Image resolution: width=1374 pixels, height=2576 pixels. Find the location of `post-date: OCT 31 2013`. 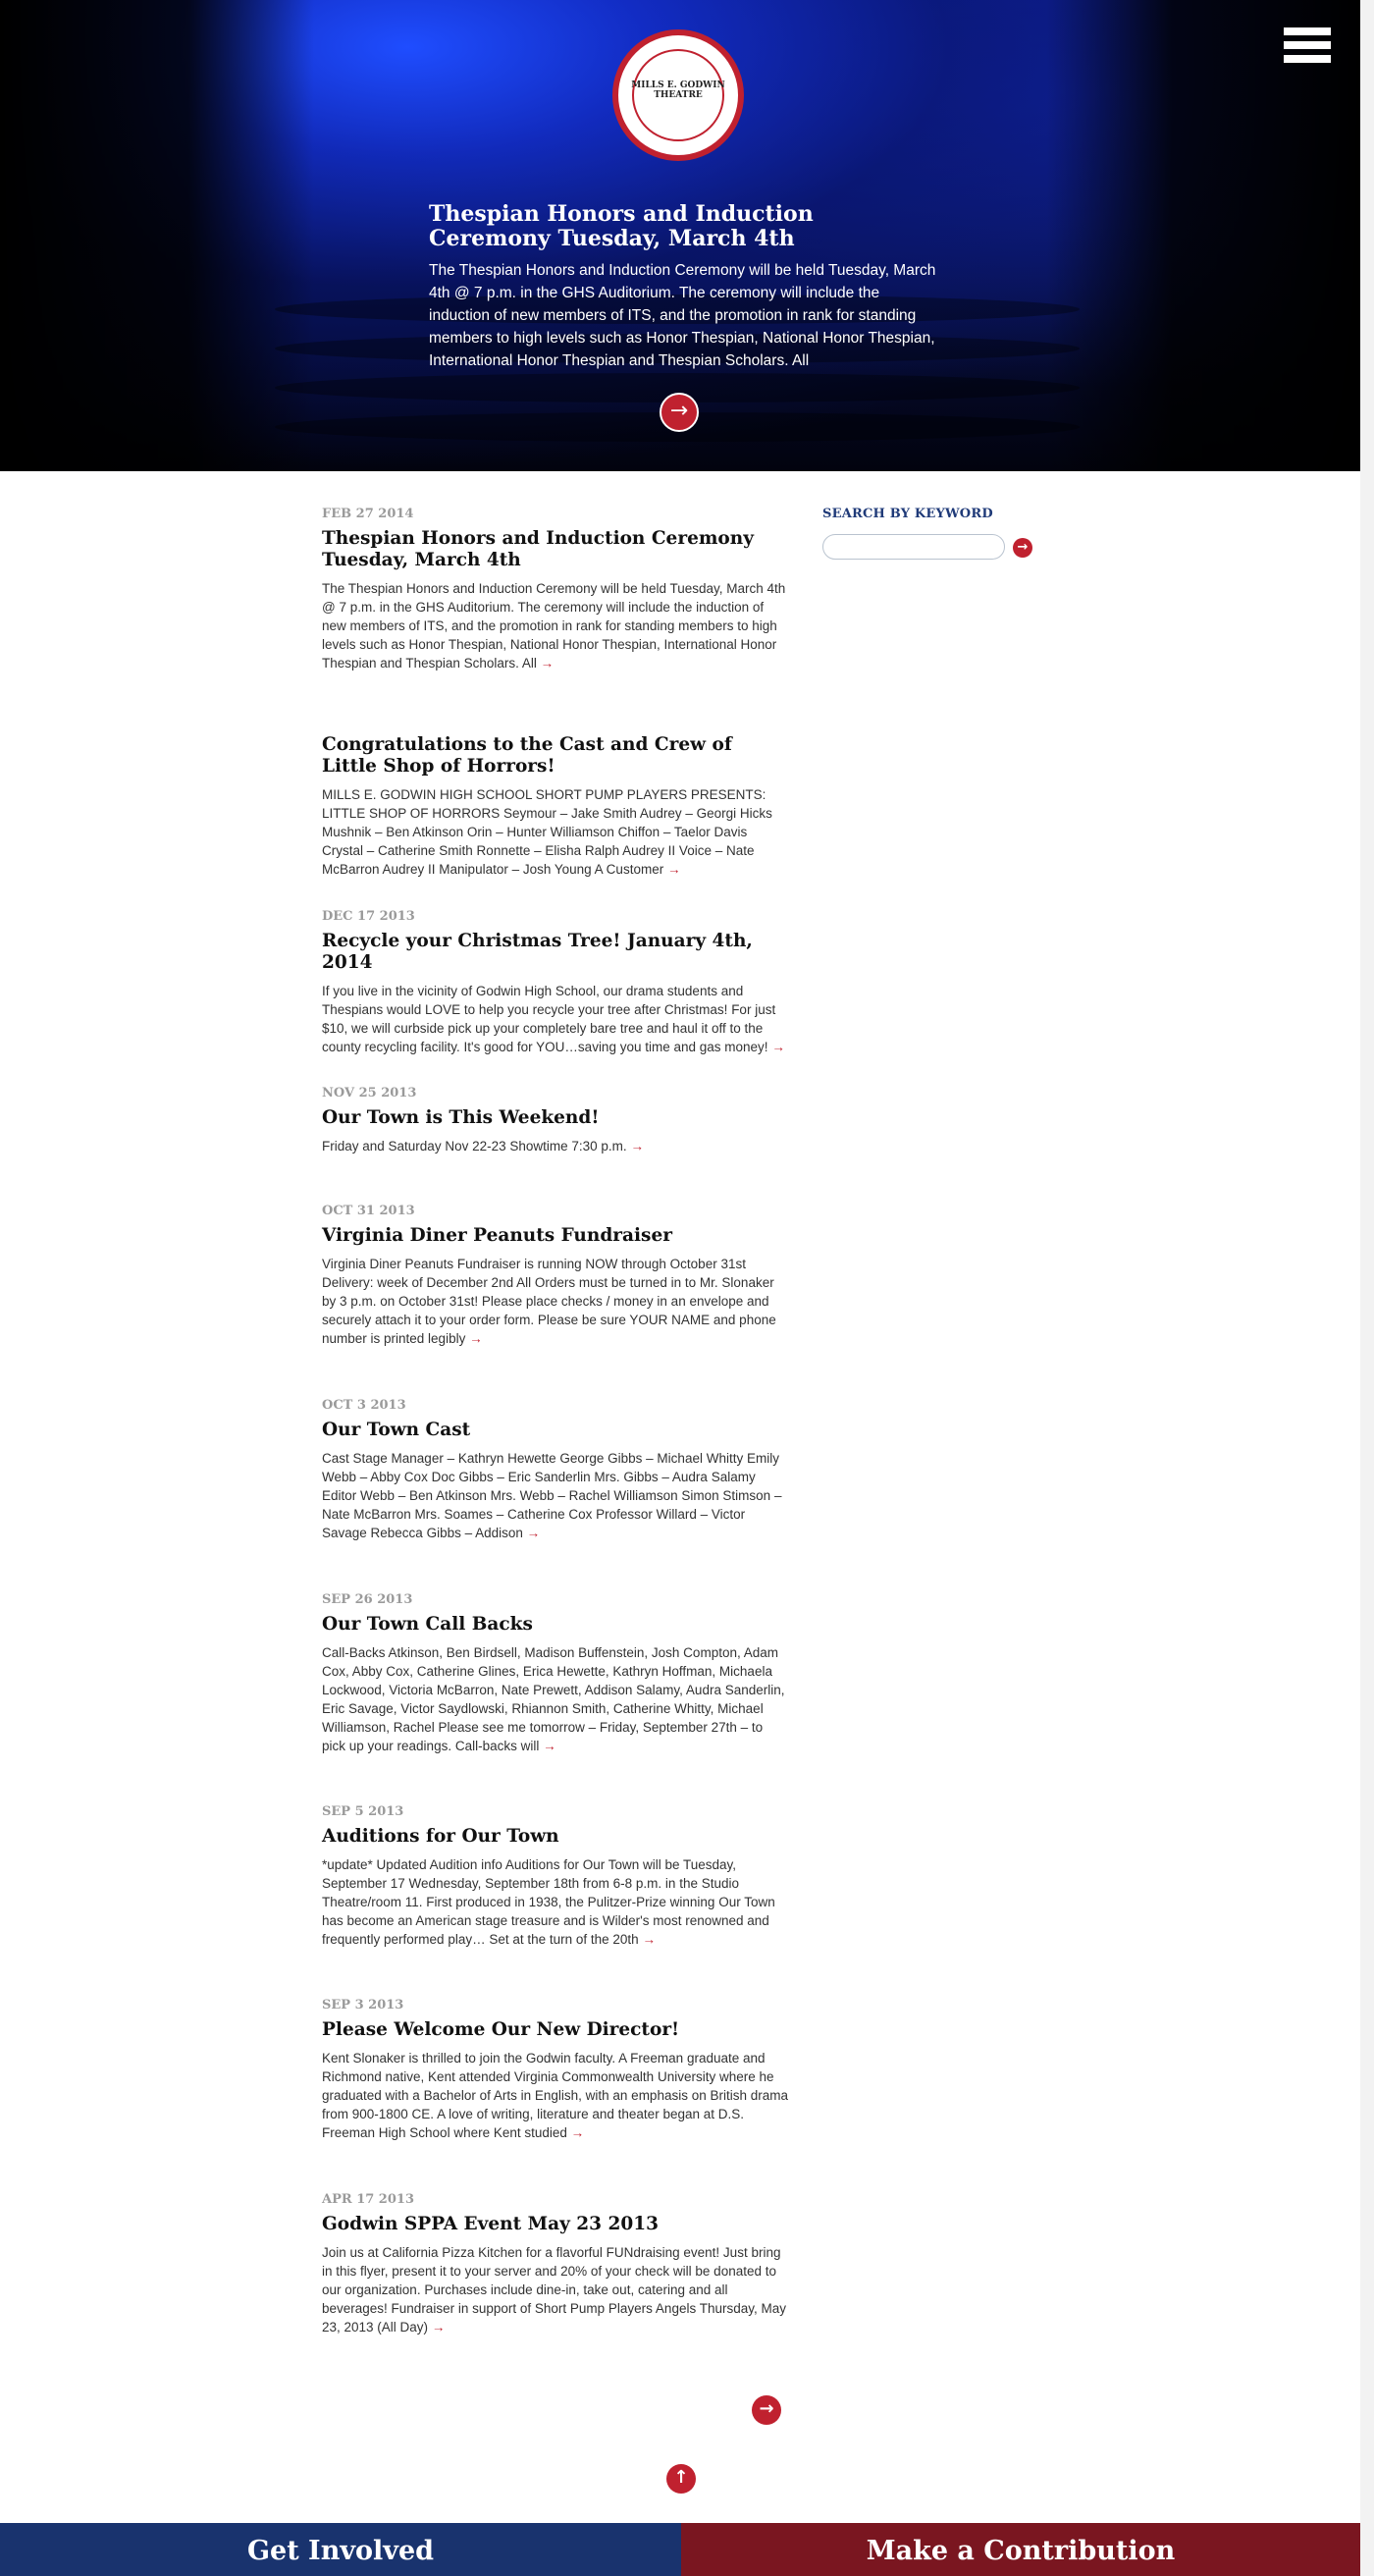

post-date: OCT 31 2013 is located at coordinates (369, 1211).